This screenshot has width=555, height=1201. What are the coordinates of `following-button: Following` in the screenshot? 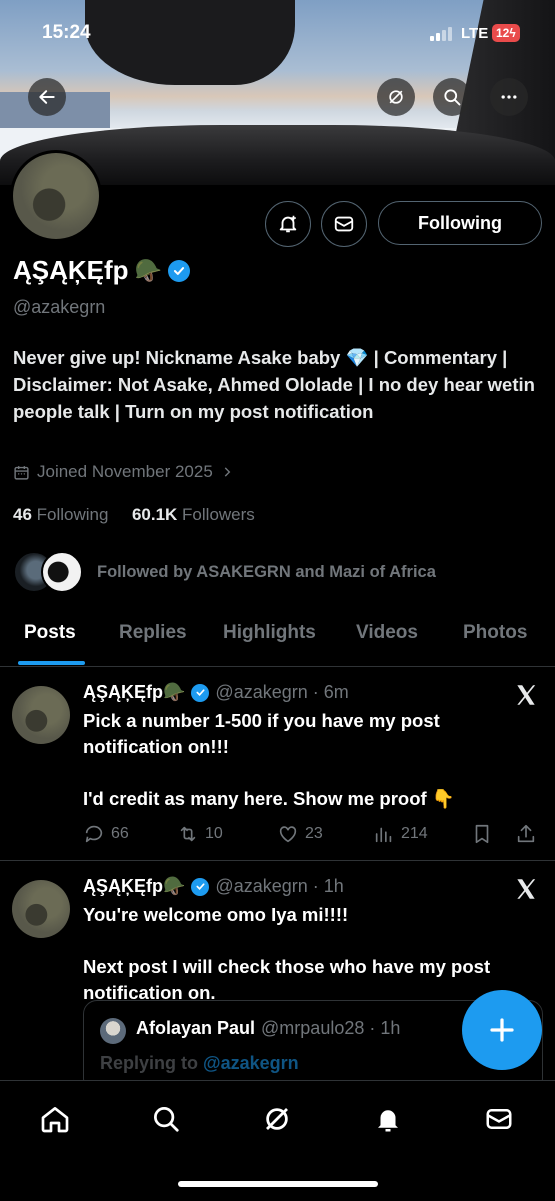 It's located at (460, 223).